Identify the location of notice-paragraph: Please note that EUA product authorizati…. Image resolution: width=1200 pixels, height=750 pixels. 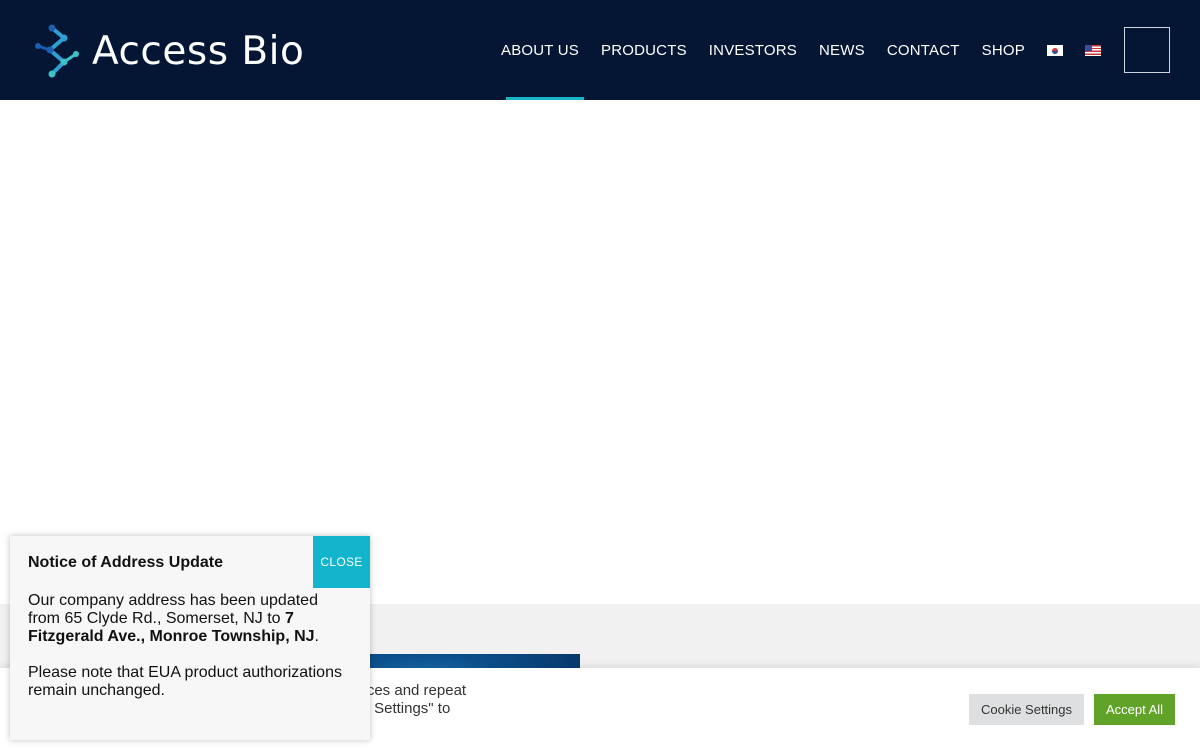
(185, 681).